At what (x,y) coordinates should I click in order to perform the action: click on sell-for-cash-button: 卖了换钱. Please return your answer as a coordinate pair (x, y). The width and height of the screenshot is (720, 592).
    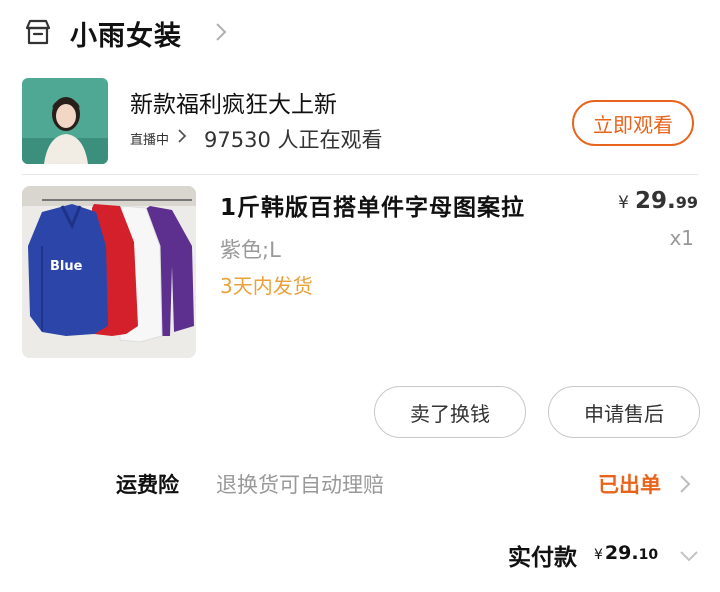
    Looking at the image, I should click on (450, 412).